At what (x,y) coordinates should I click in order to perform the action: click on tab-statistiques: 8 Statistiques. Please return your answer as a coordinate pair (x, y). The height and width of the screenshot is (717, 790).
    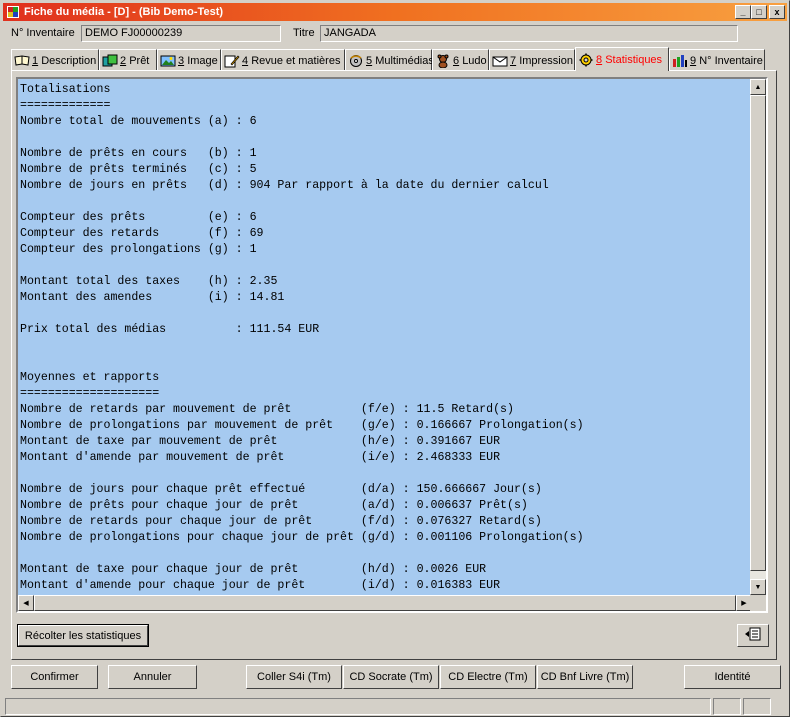
    Looking at the image, I should click on (622, 59).